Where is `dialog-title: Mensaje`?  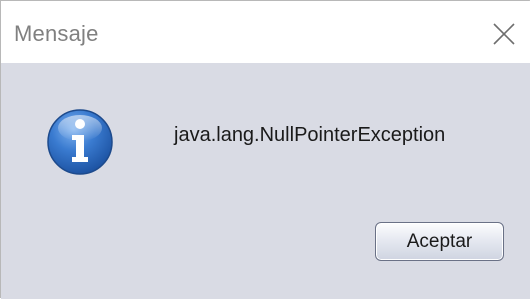 dialog-title: Mensaje is located at coordinates (56, 33).